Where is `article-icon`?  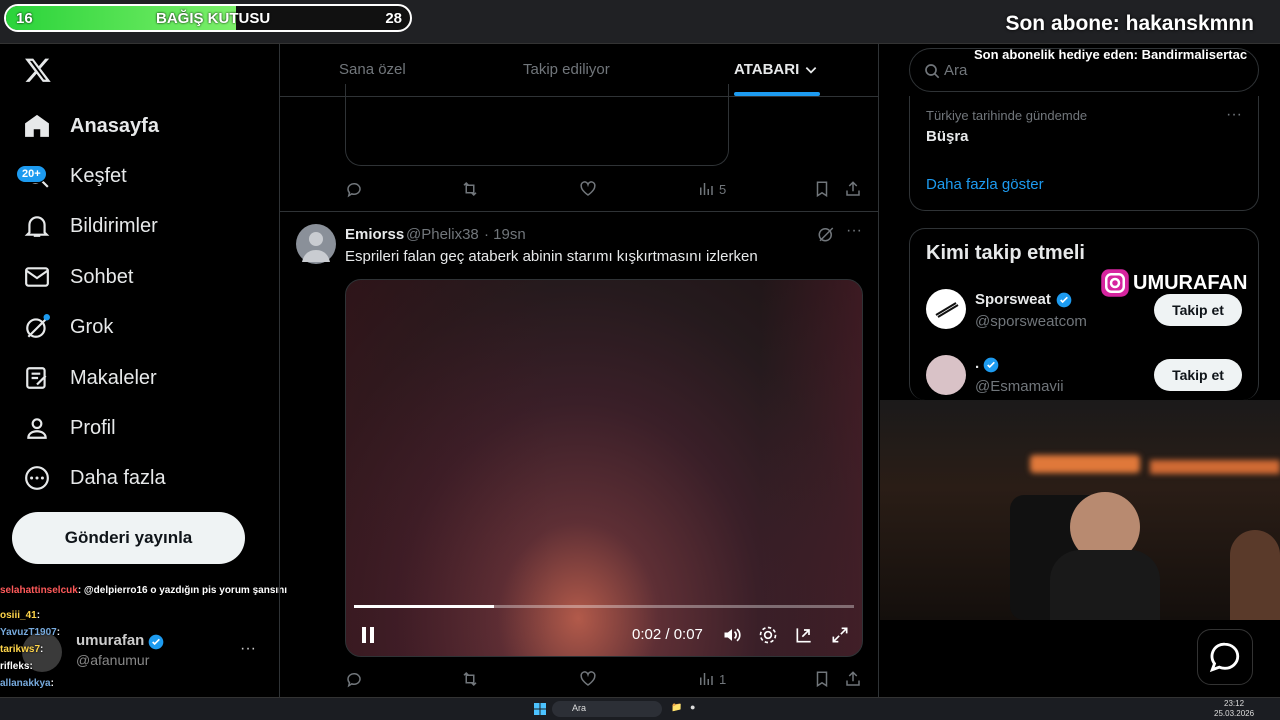
article-icon is located at coordinates (36, 378).